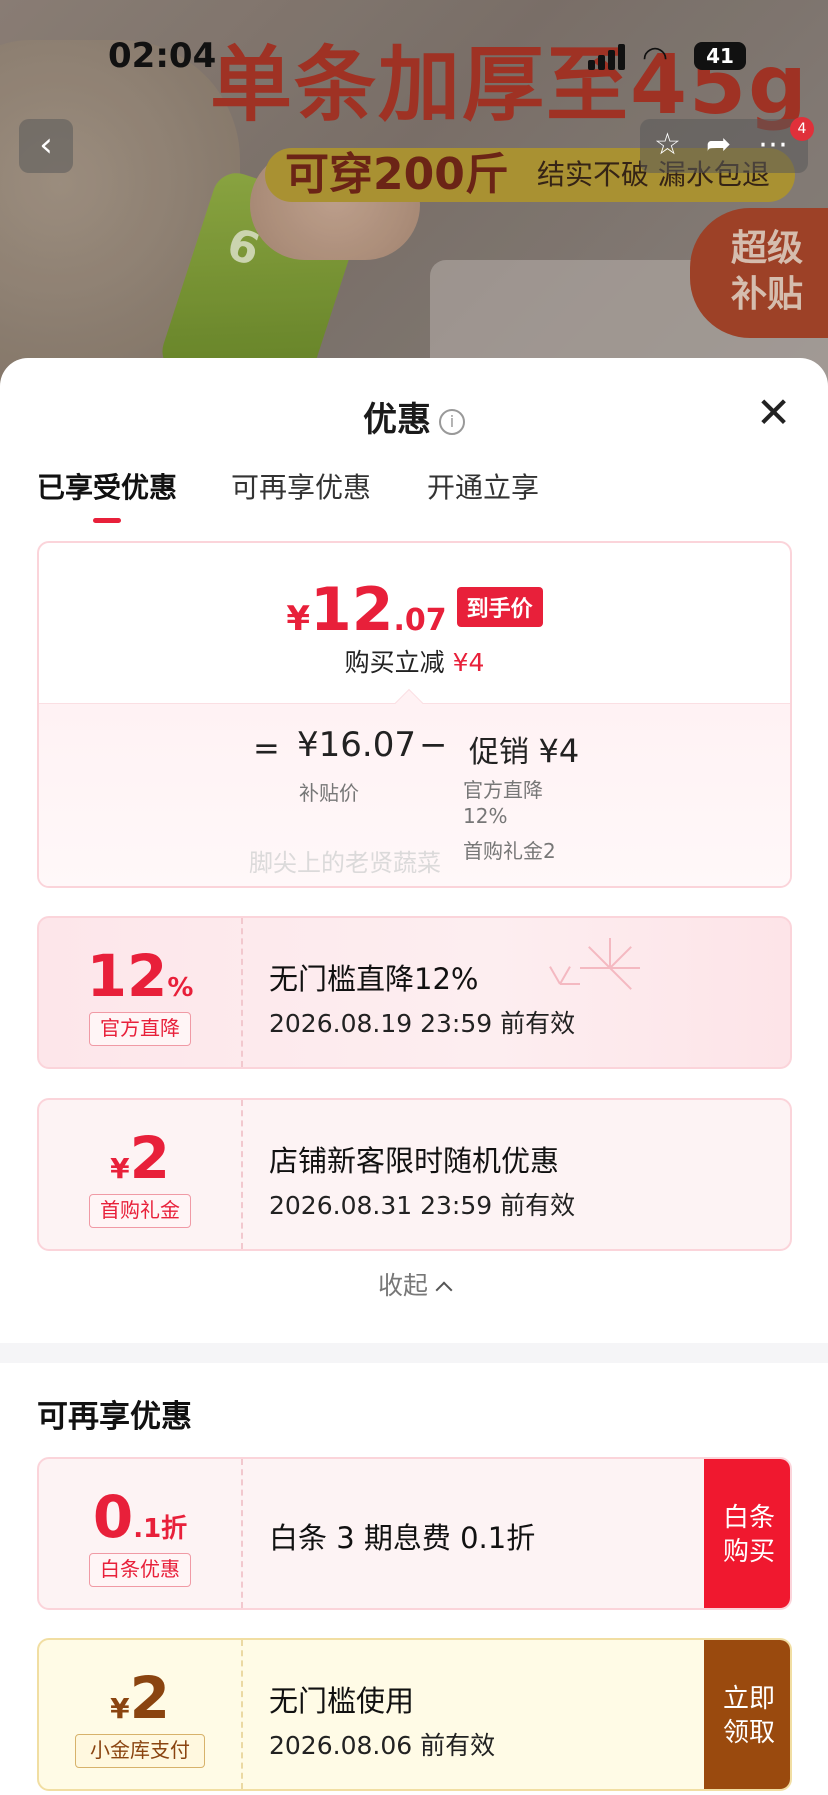  What do you see at coordinates (107, 520) in the screenshot?
I see `tab-active-indicator` at bounding box center [107, 520].